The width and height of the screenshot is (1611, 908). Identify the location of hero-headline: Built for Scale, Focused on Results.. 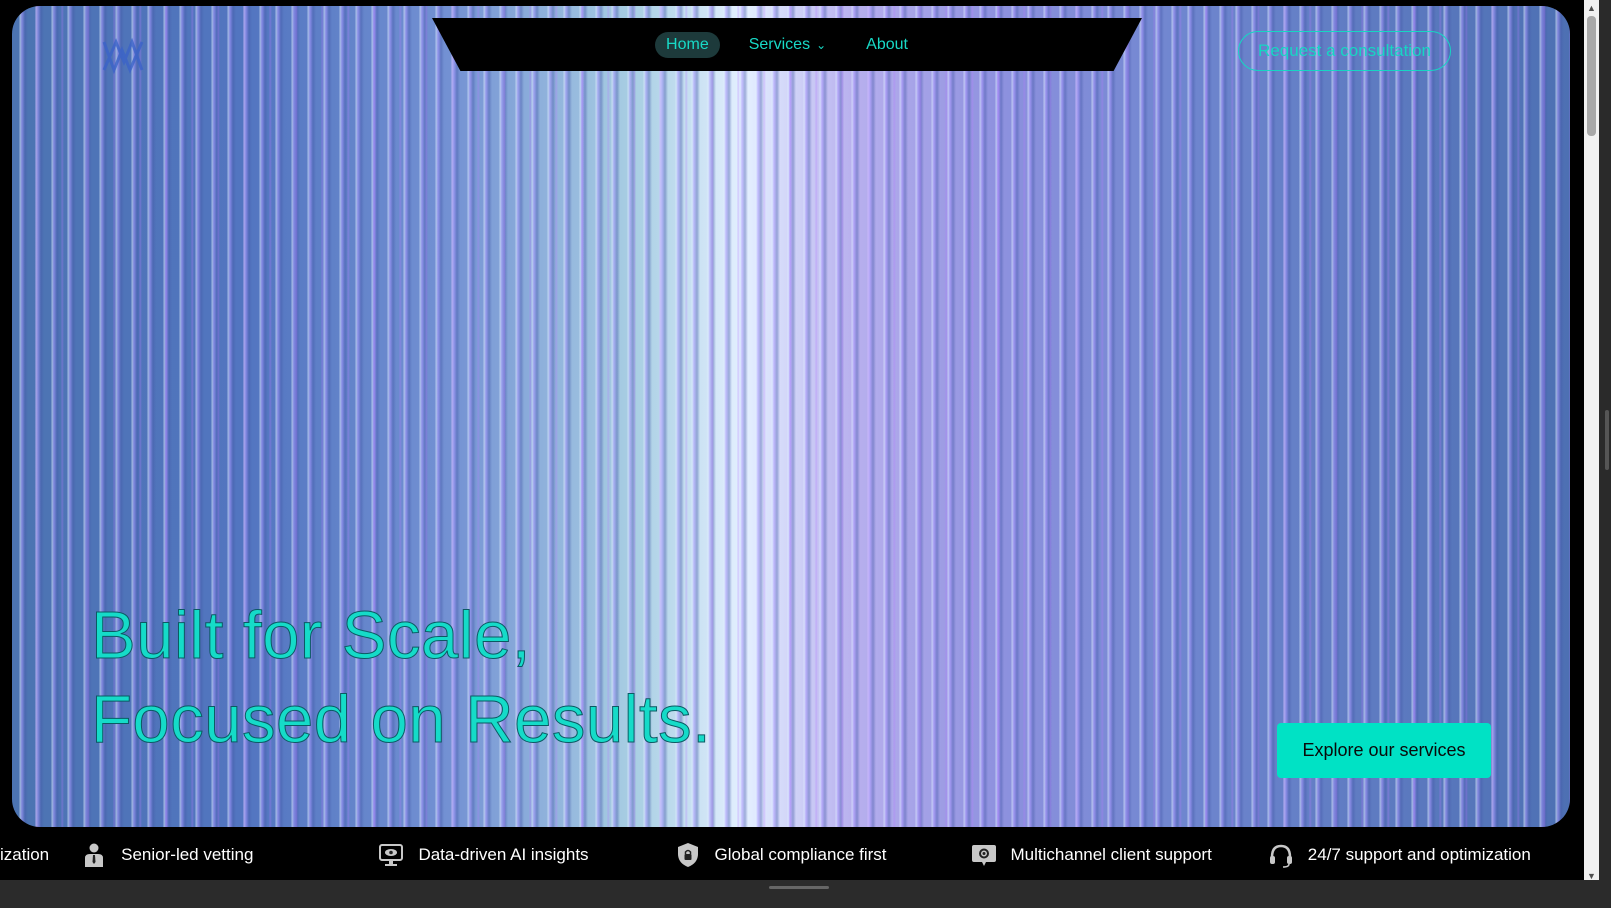
(401, 678).